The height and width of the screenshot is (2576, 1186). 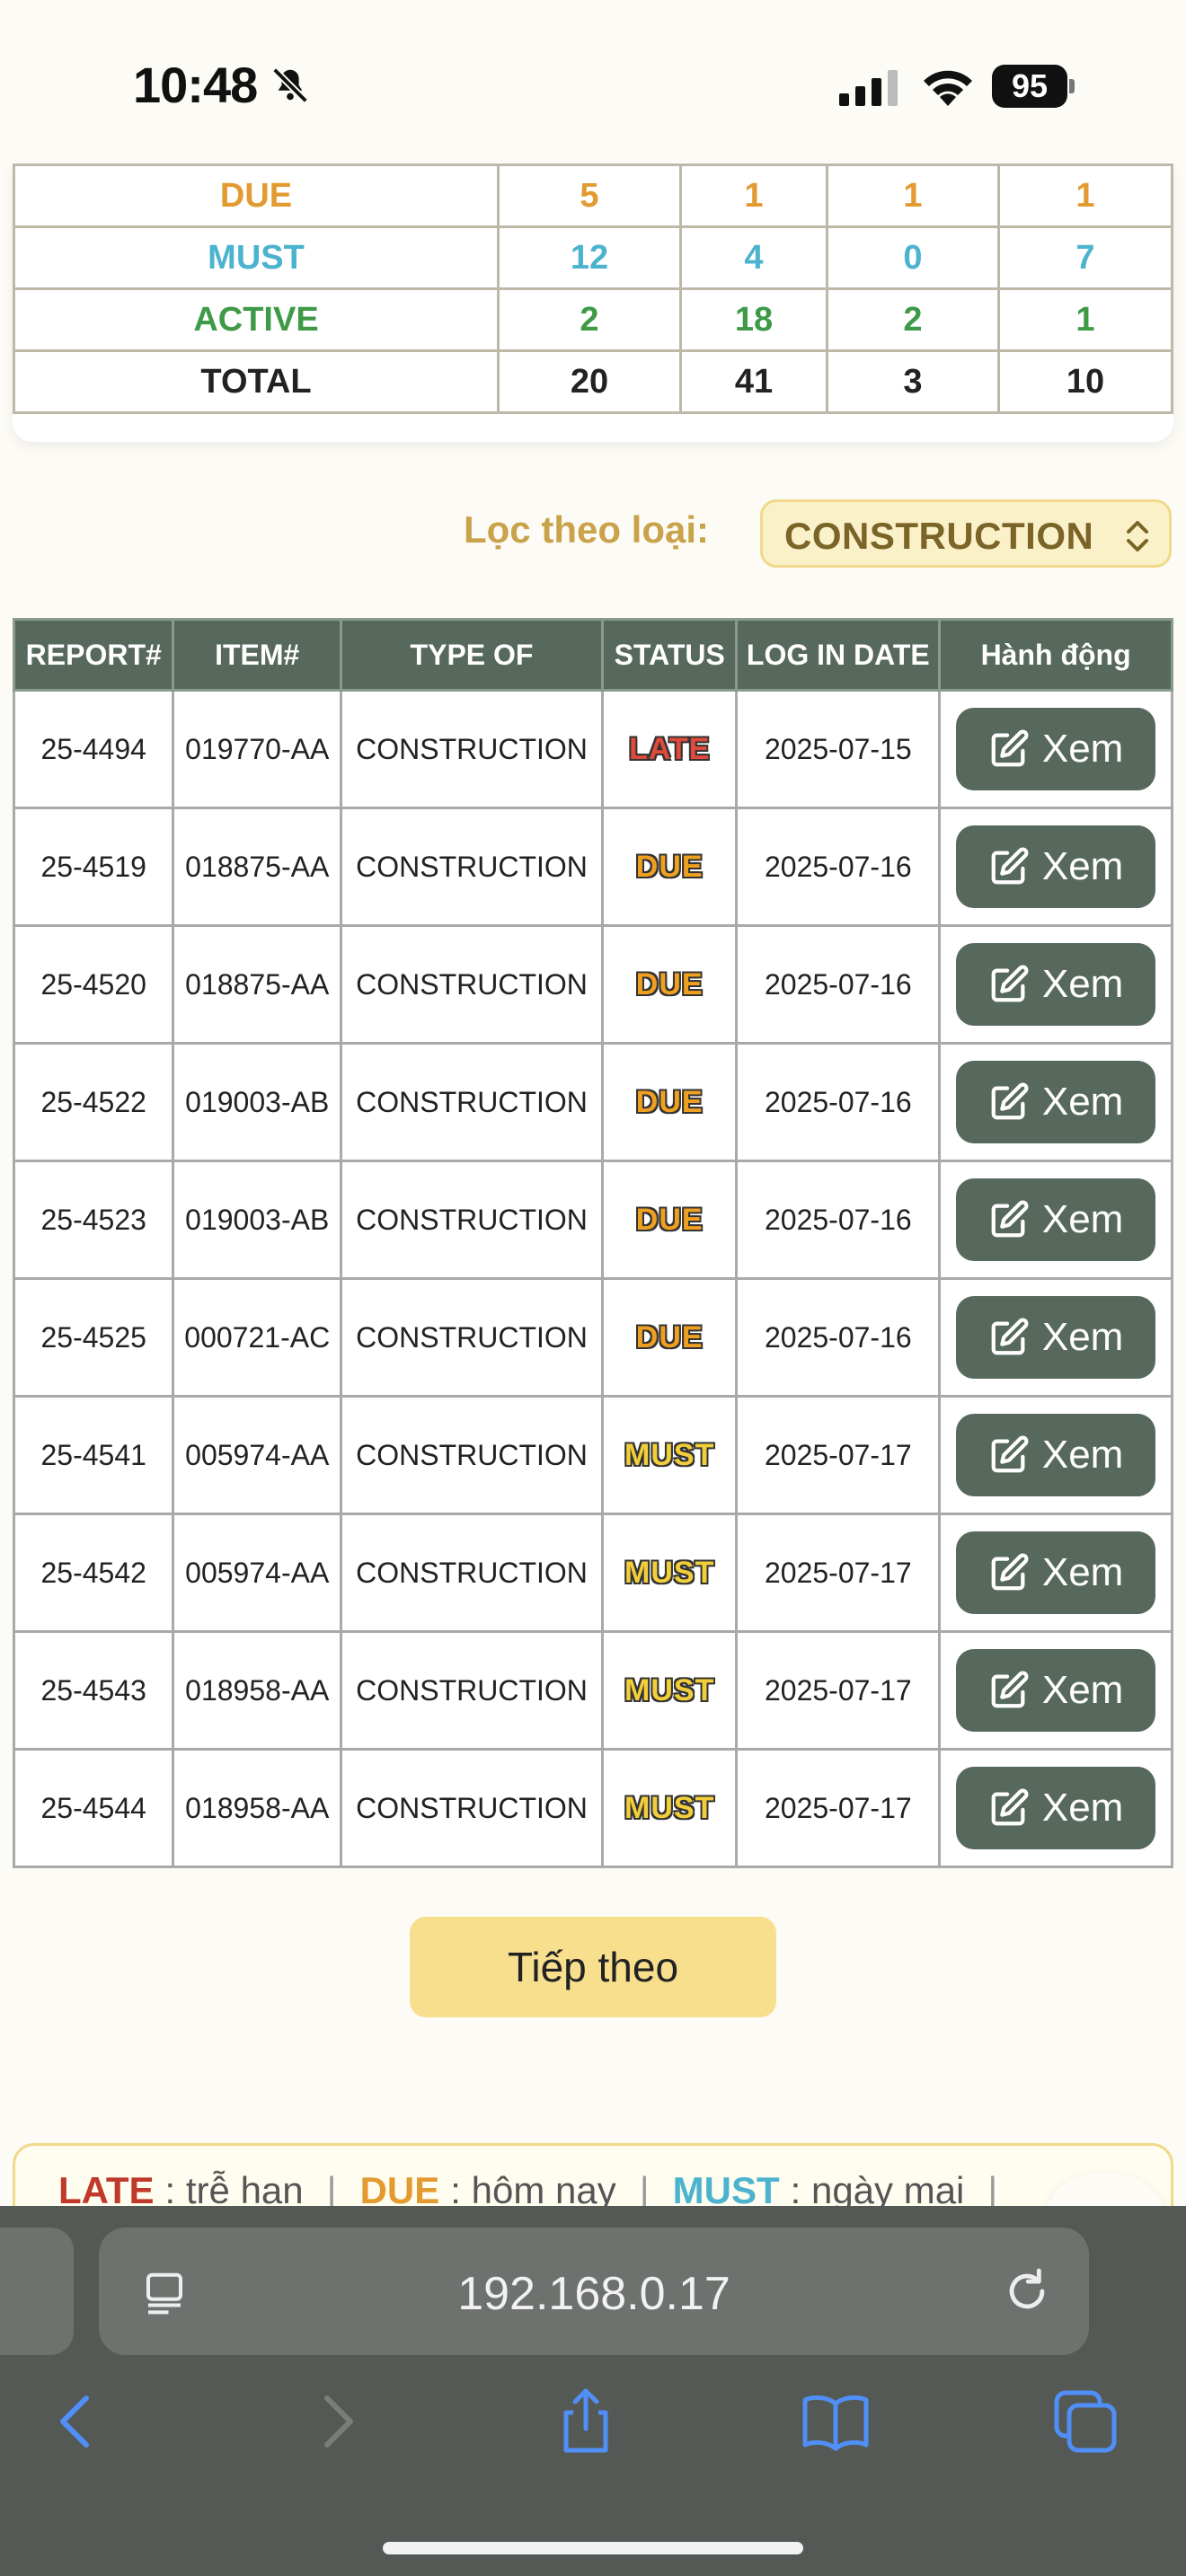 I want to click on filter-label: Lọc theo loại:, so click(x=586, y=529).